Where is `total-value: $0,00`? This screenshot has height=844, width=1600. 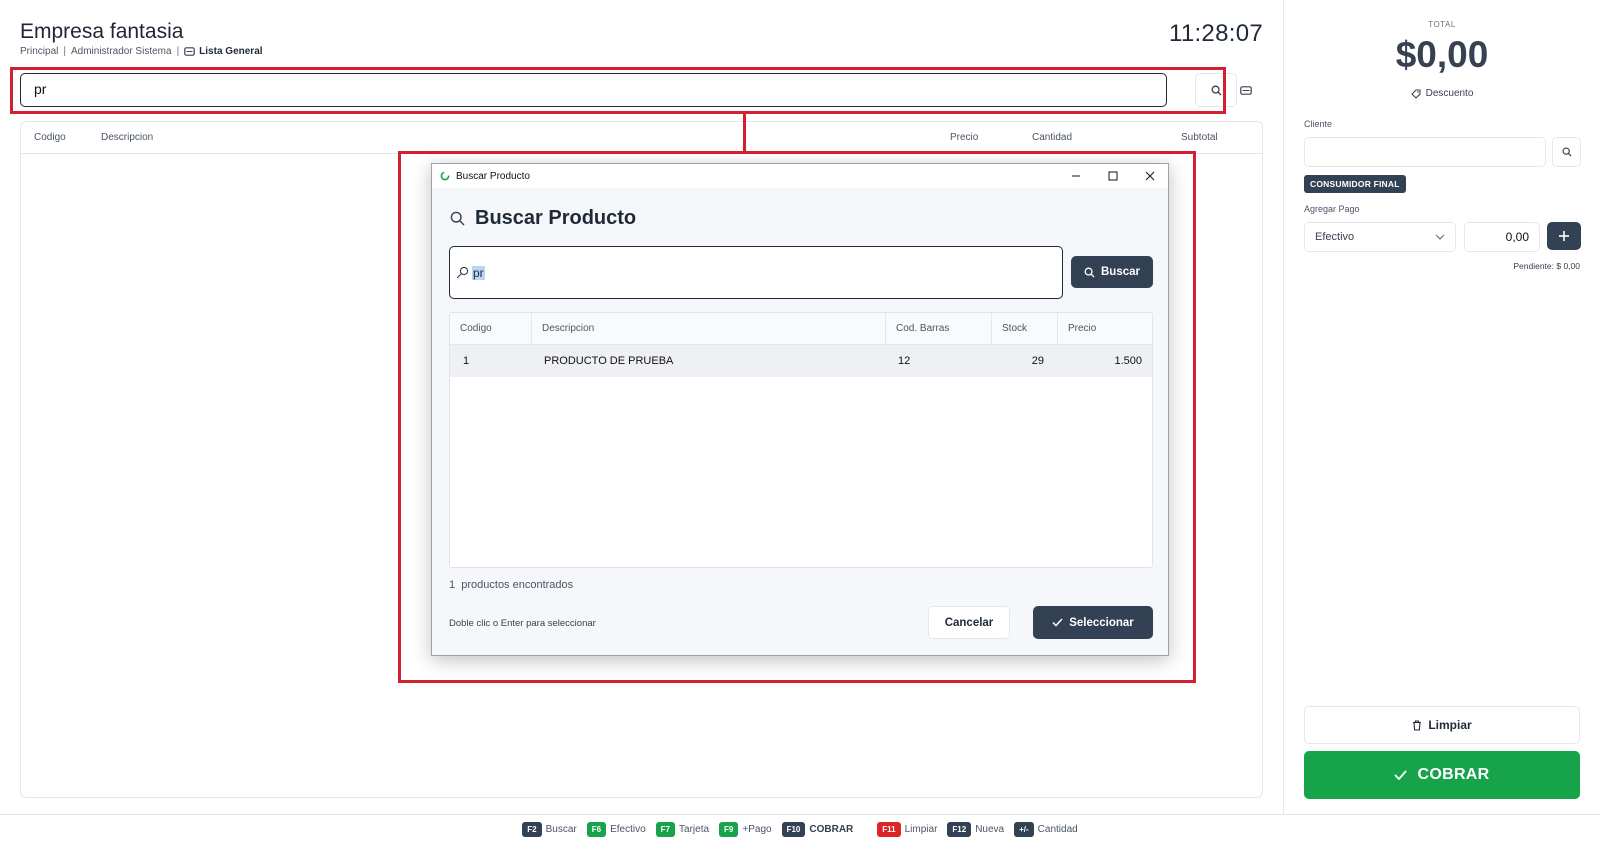
total-value: $0,00 is located at coordinates (1442, 54).